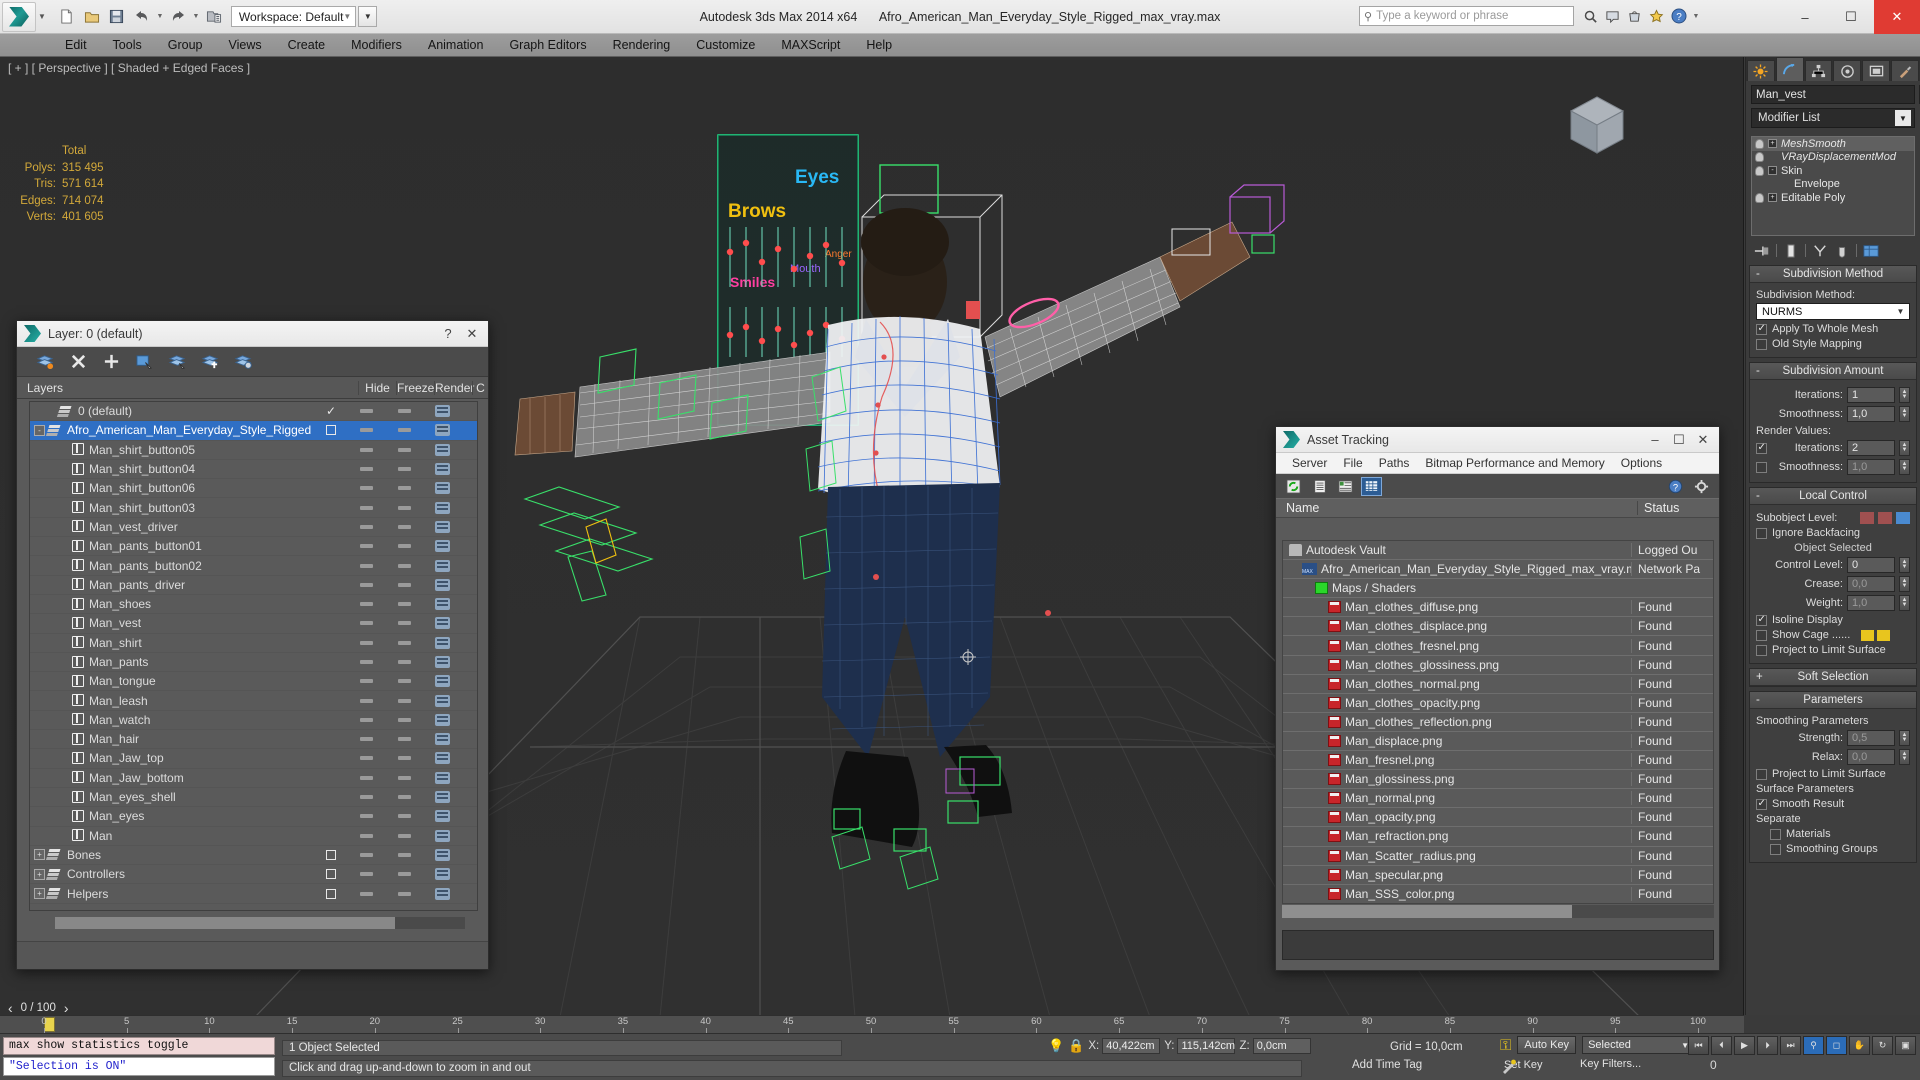 Image resolution: width=1920 pixels, height=1080 pixels. I want to click on asset-row: Man_clothes_displace.png Found, so click(1498, 627).